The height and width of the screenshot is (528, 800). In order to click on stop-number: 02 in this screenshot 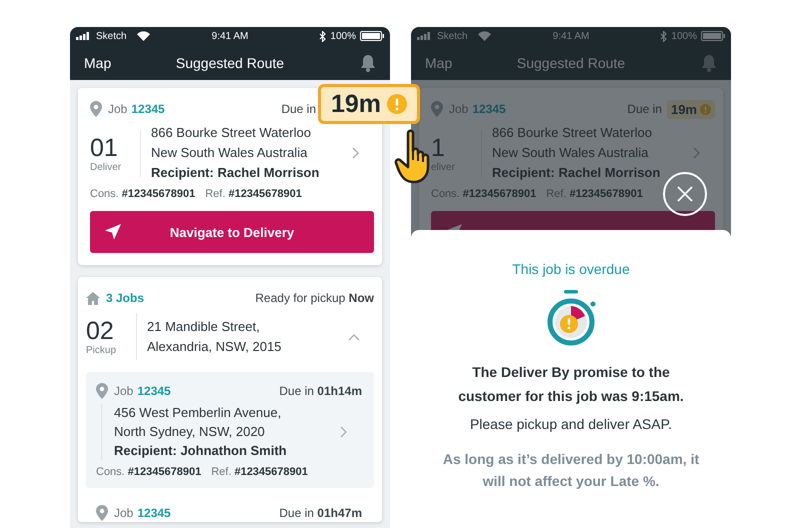, I will do `click(100, 331)`.